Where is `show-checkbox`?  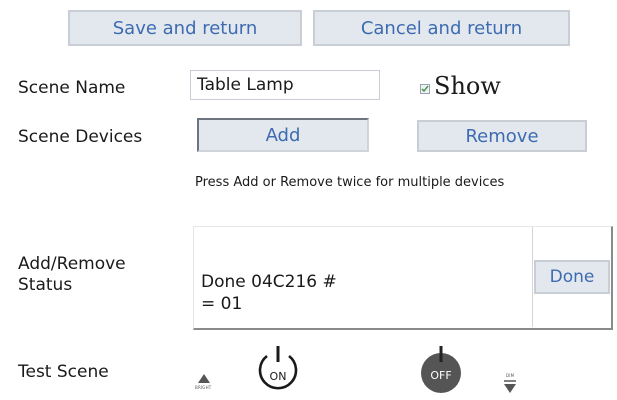 show-checkbox is located at coordinates (425, 89).